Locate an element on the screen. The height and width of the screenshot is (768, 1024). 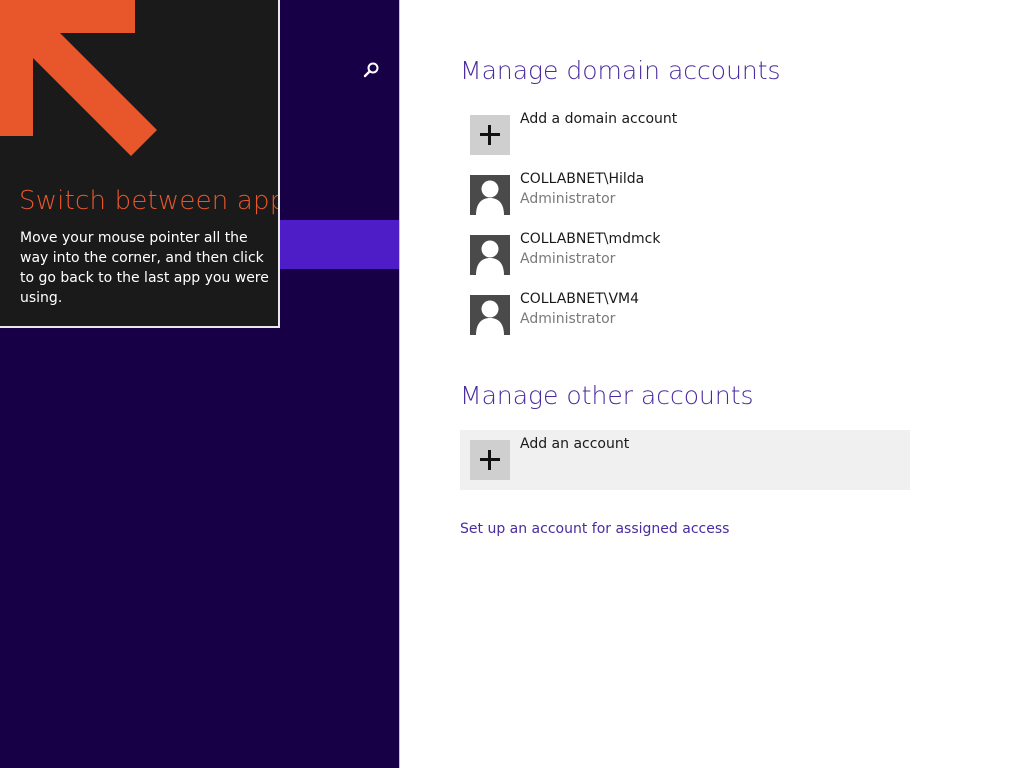
account-item-hilda: COLLABNET\Hilda Administrator is located at coordinates (685, 195).